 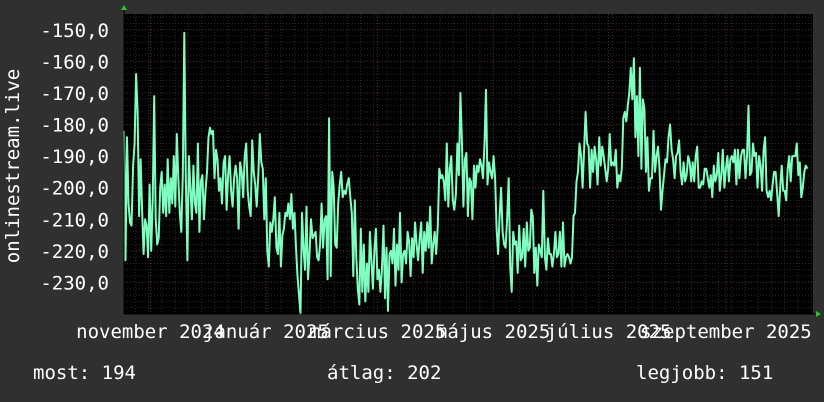 What do you see at coordinates (74, 31) in the screenshot?
I see `y-tick-label: -150,0` at bounding box center [74, 31].